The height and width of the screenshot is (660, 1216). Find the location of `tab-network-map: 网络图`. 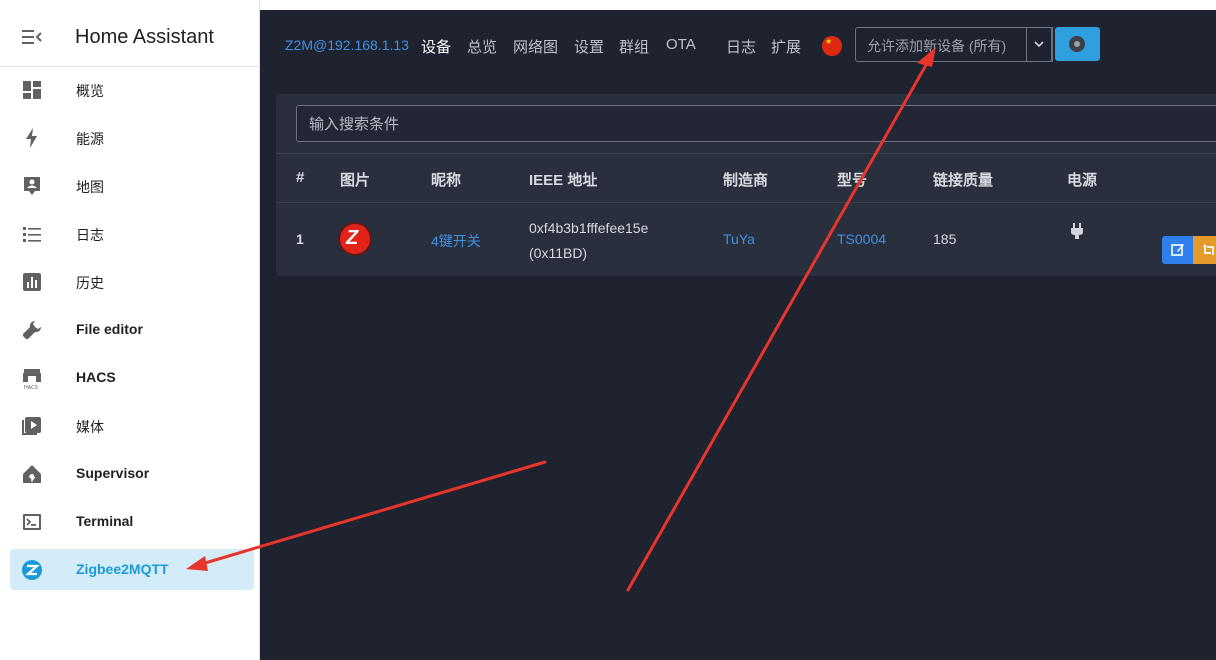

tab-network-map: 网络图 is located at coordinates (535, 46).